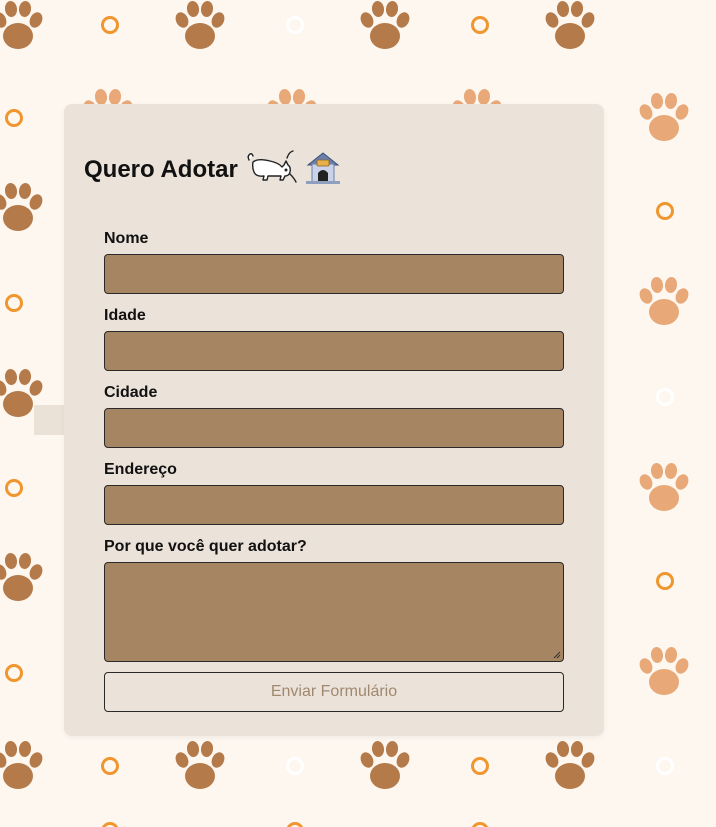  What do you see at coordinates (334, 274) in the screenshot?
I see `name-input` at bounding box center [334, 274].